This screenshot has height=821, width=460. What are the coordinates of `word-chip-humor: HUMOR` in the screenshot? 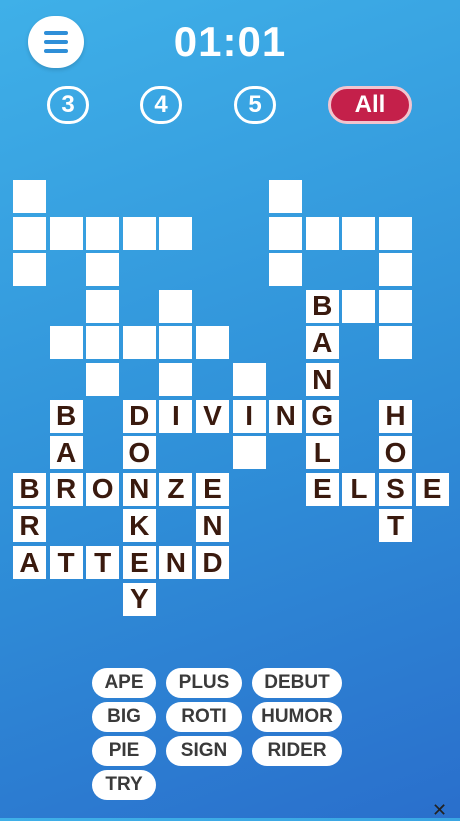 It's located at (297, 717).